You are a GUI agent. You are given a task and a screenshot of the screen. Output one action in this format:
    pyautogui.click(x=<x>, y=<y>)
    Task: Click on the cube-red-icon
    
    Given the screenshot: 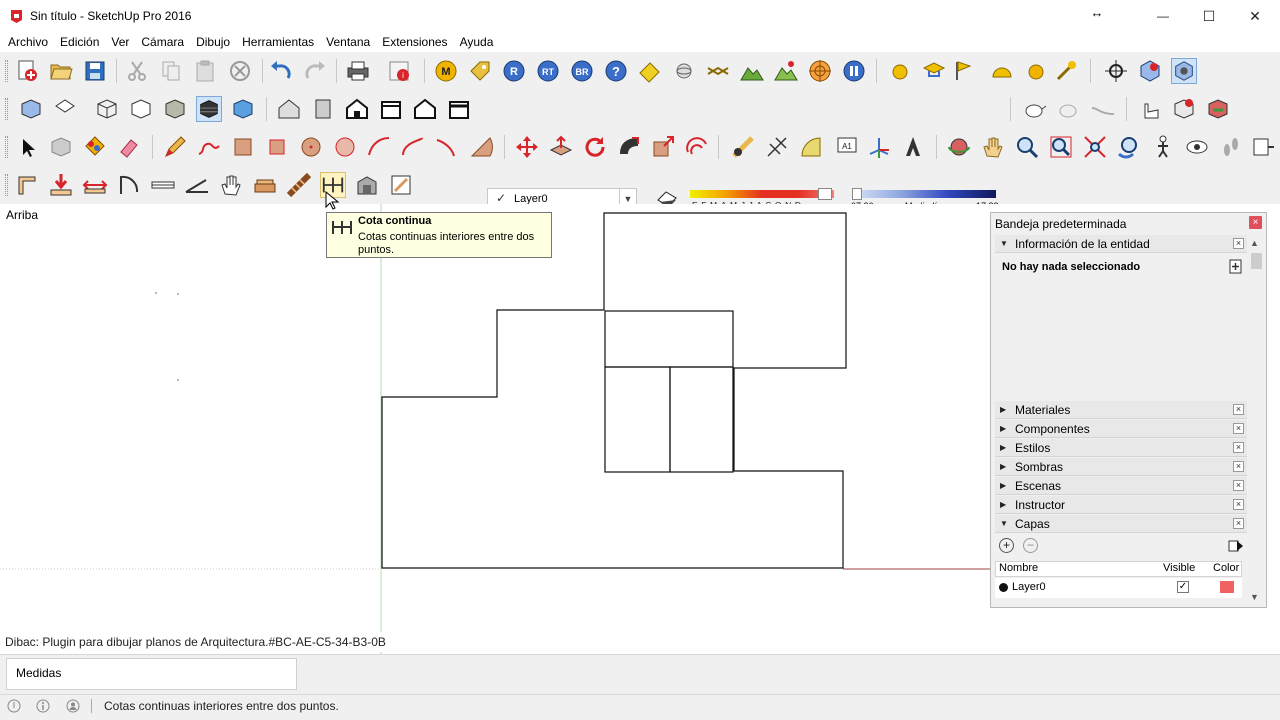 What is the action you would take?
    pyautogui.click(x=1184, y=109)
    